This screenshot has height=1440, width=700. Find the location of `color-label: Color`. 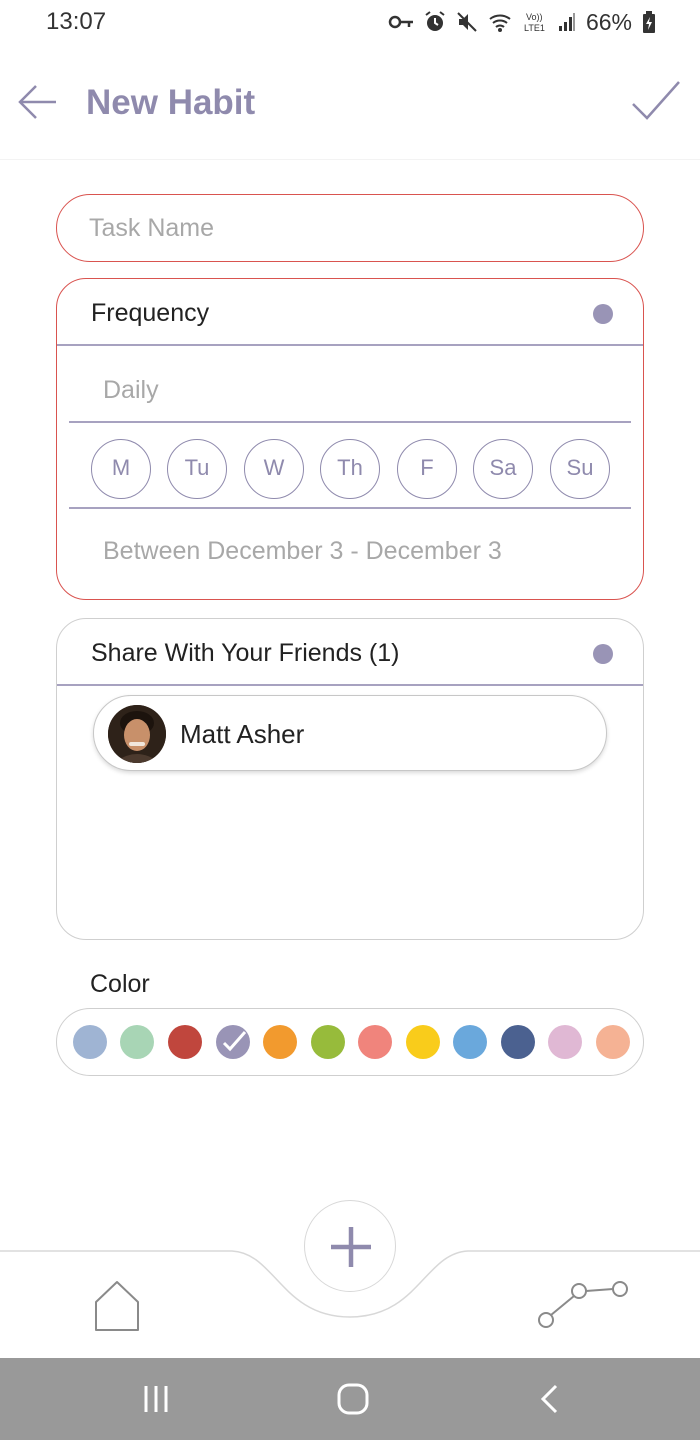

color-label: Color is located at coordinates (120, 984).